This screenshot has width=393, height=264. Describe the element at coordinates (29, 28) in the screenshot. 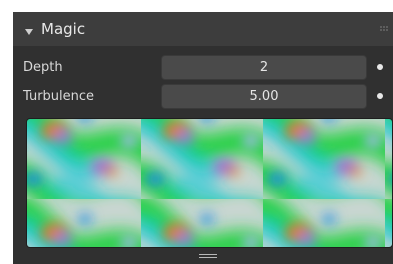

I see `disclosure-triangle-down-icon` at that location.